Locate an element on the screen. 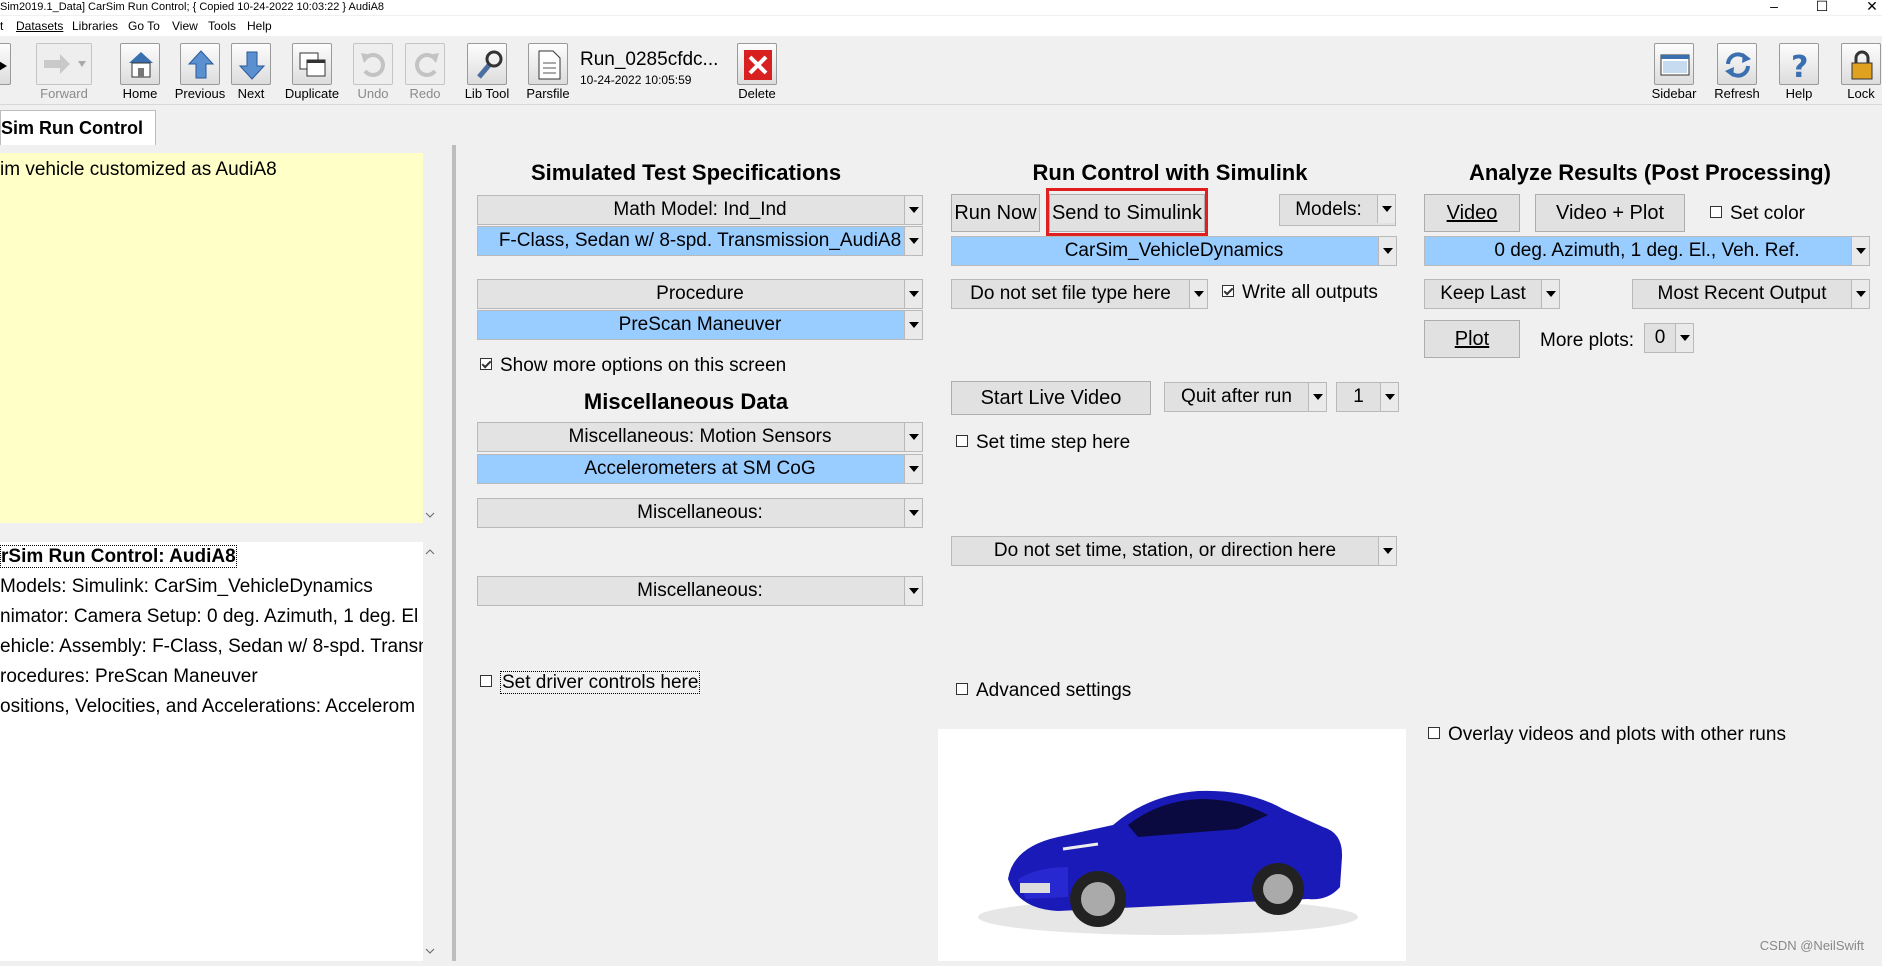 This screenshot has height=966, width=1882. procedure-value-dropdown: PreScan Maneuver is located at coordinates (700, 325).